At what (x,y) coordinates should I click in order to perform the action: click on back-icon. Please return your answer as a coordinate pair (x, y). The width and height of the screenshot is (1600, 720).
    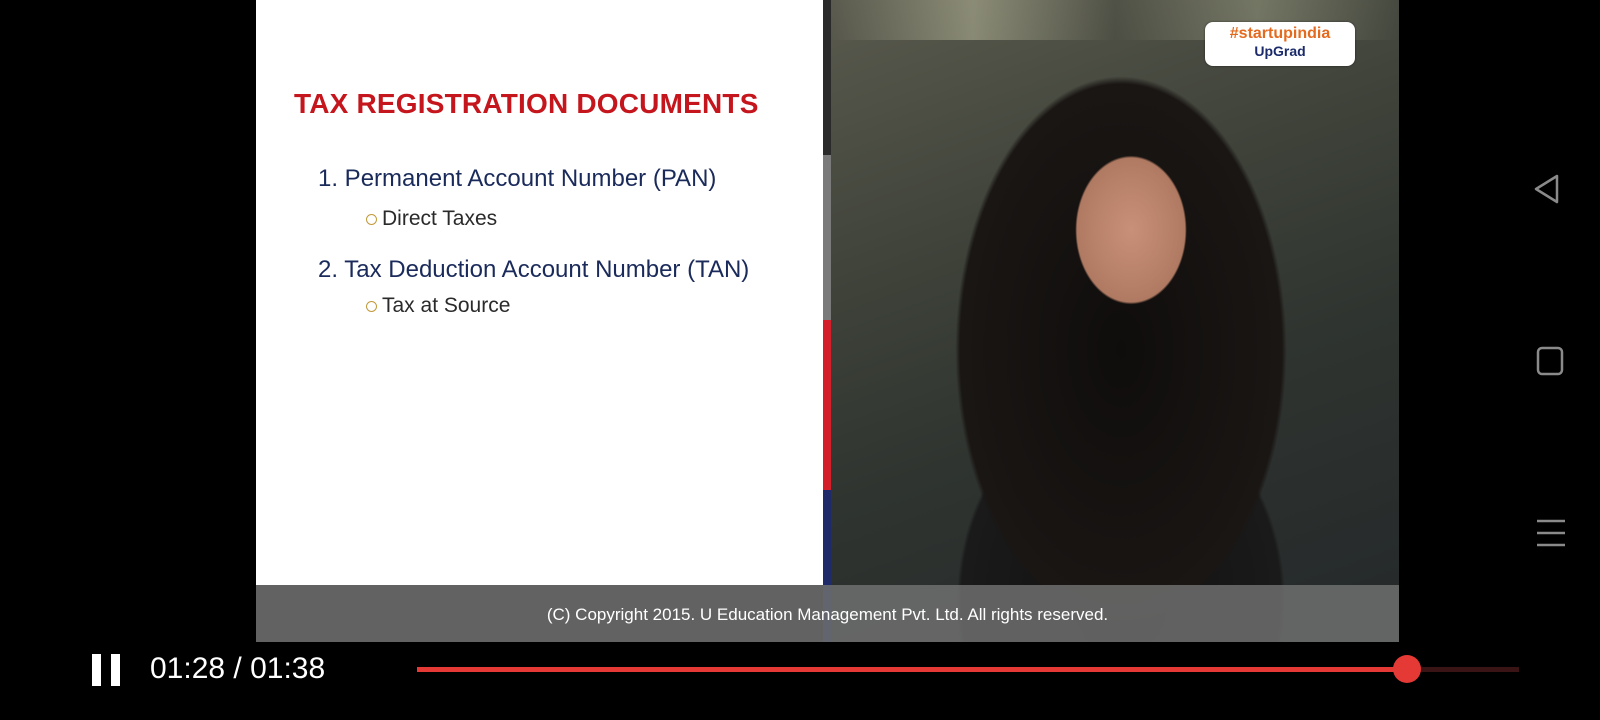
    Looking at the image, I should click on (1547, 189).